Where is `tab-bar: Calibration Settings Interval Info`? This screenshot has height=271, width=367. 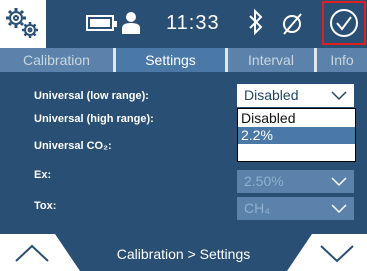 tab-bar: Calibration Settings Interval Info is located at coordinates (183, 60).